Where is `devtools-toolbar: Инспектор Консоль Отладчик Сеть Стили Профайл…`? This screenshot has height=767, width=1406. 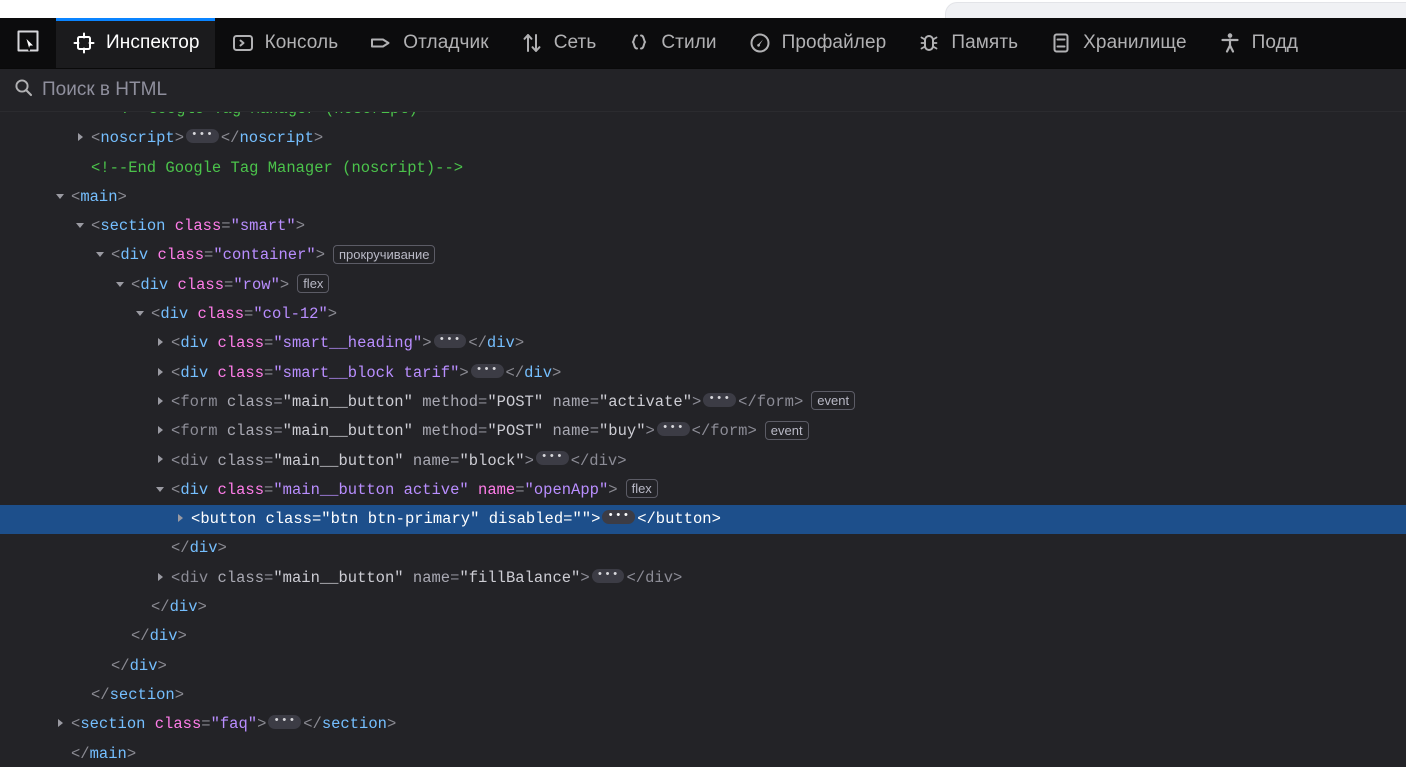 devtools-toolbar: Инспектор Консоль Отладчик Сеть Стили Профайл… is located at coordinates (703, 43).